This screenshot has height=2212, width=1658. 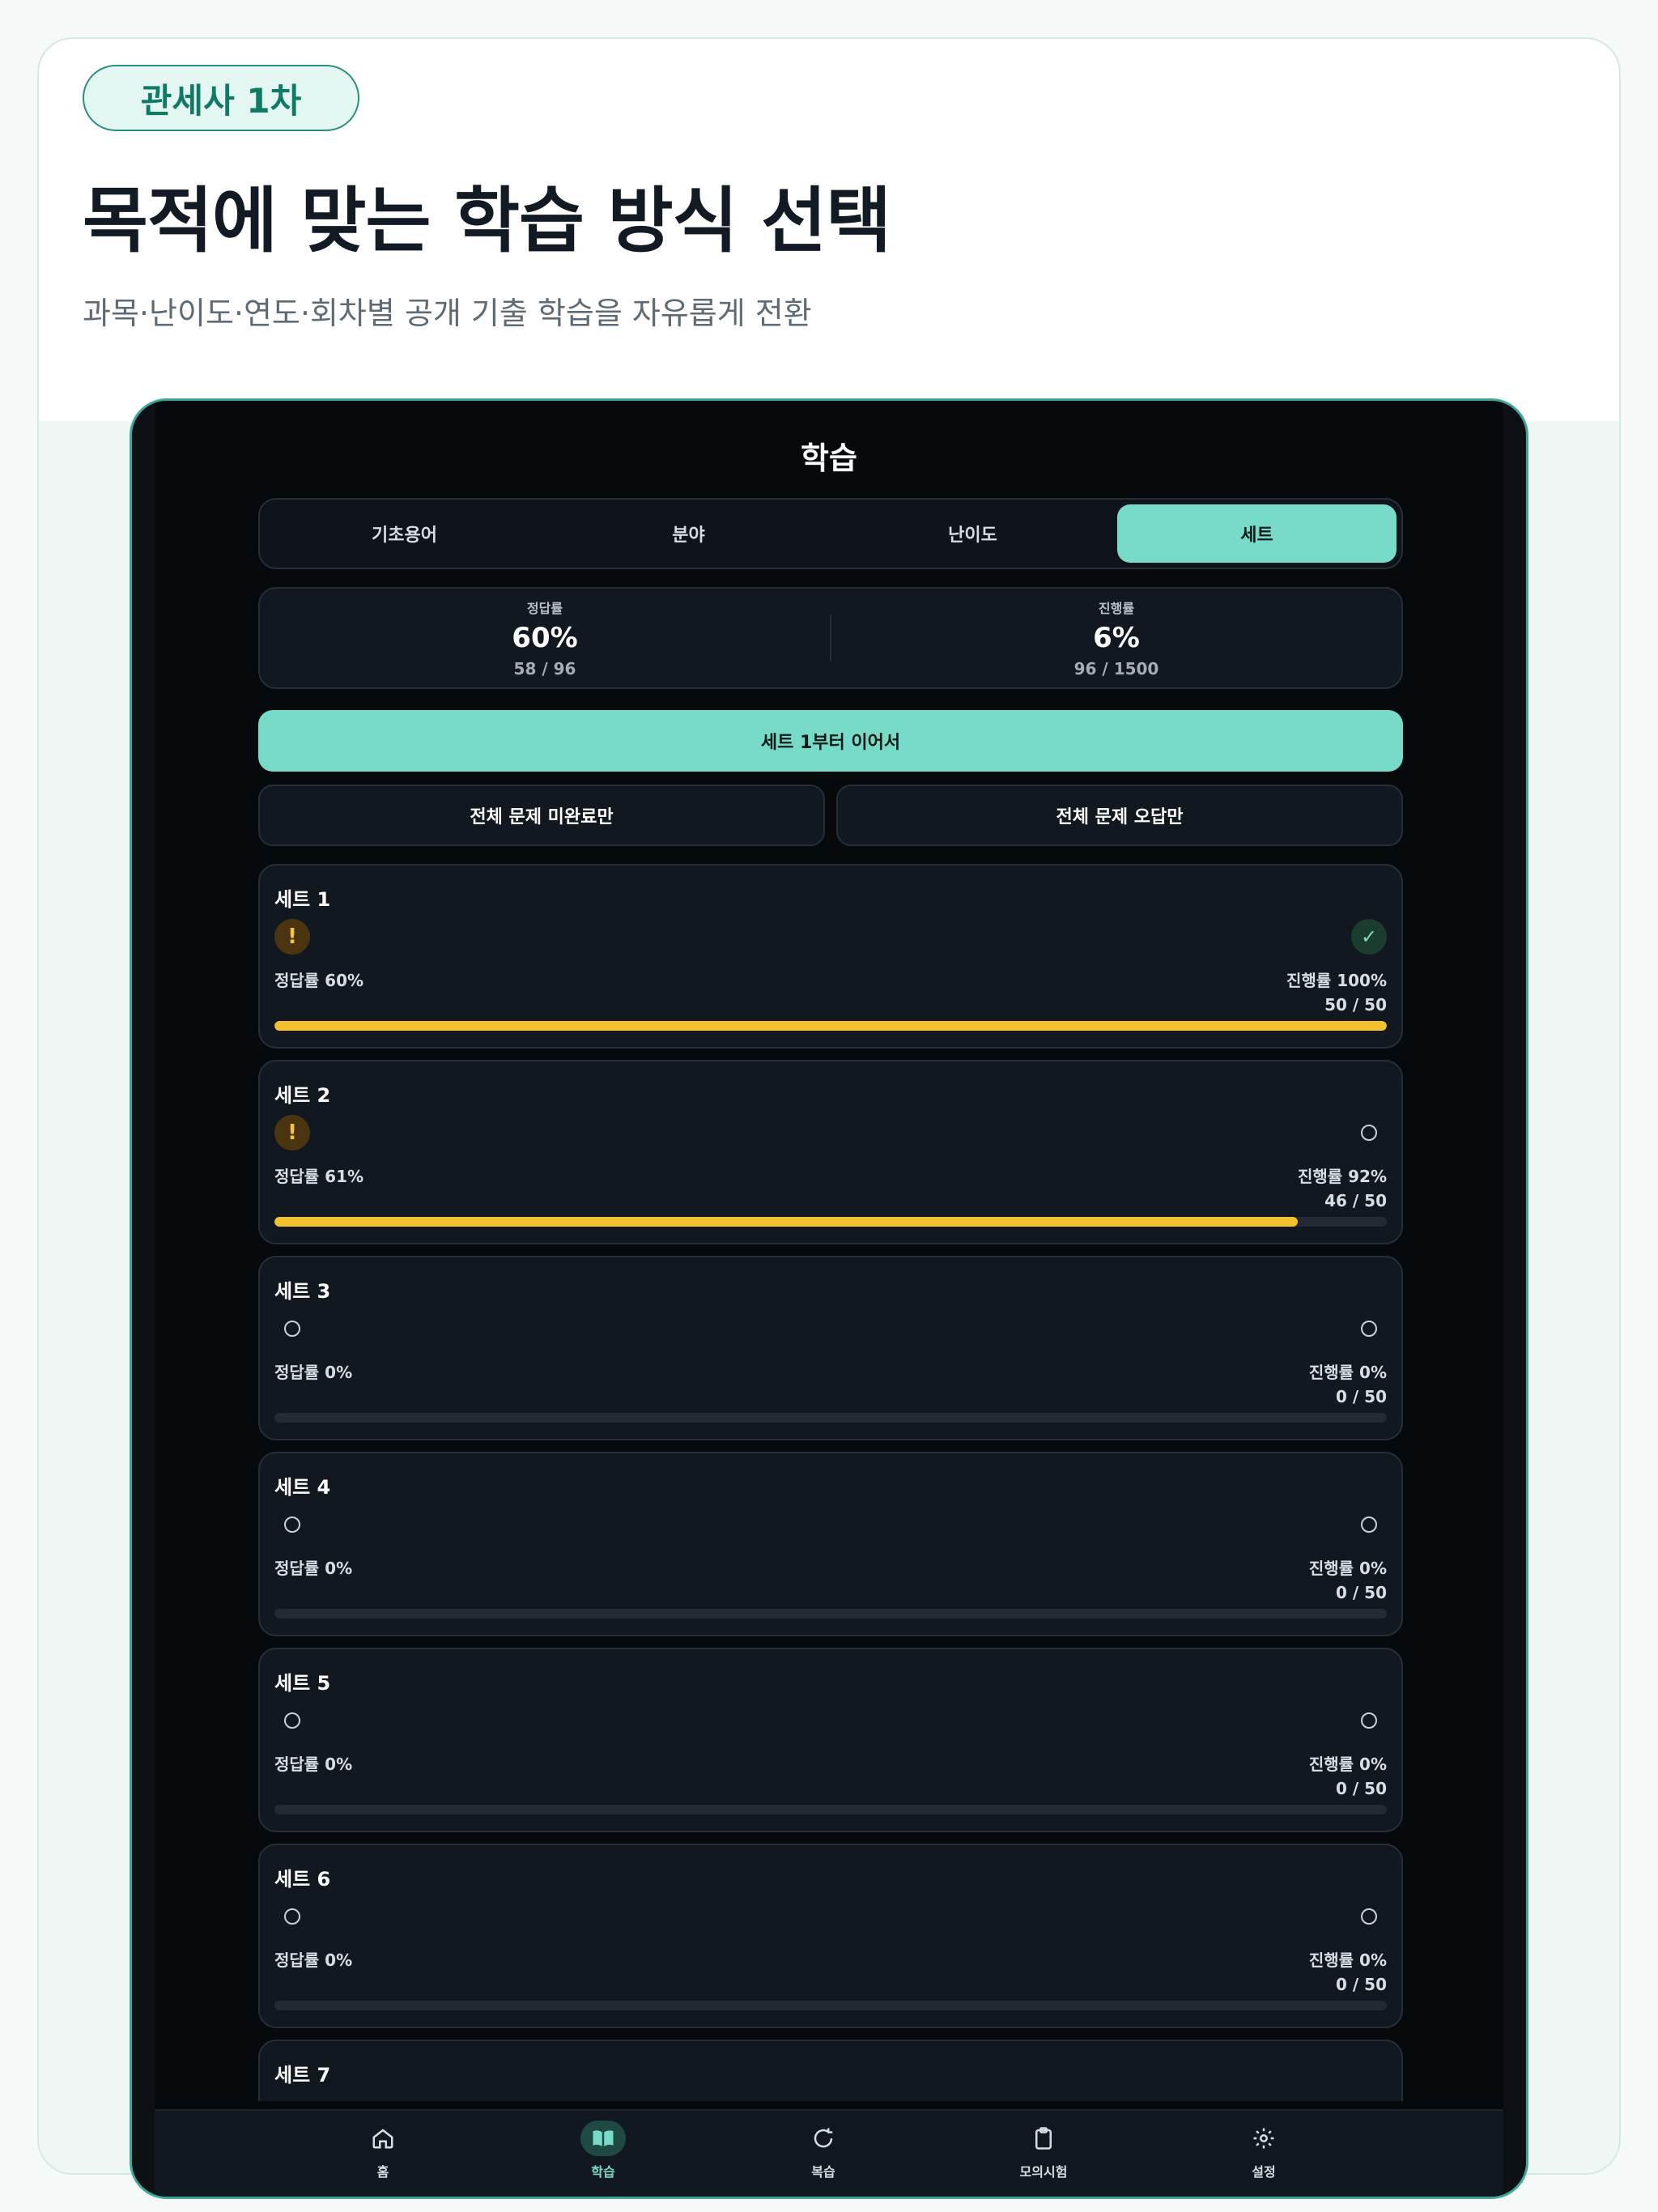 What do you see at coordinates (830, 1740) in the screenshot?
I see `set-card: 세트 5 정답률 0% 진행률 0% 0 / 50` at bounding box center [830, 1740].